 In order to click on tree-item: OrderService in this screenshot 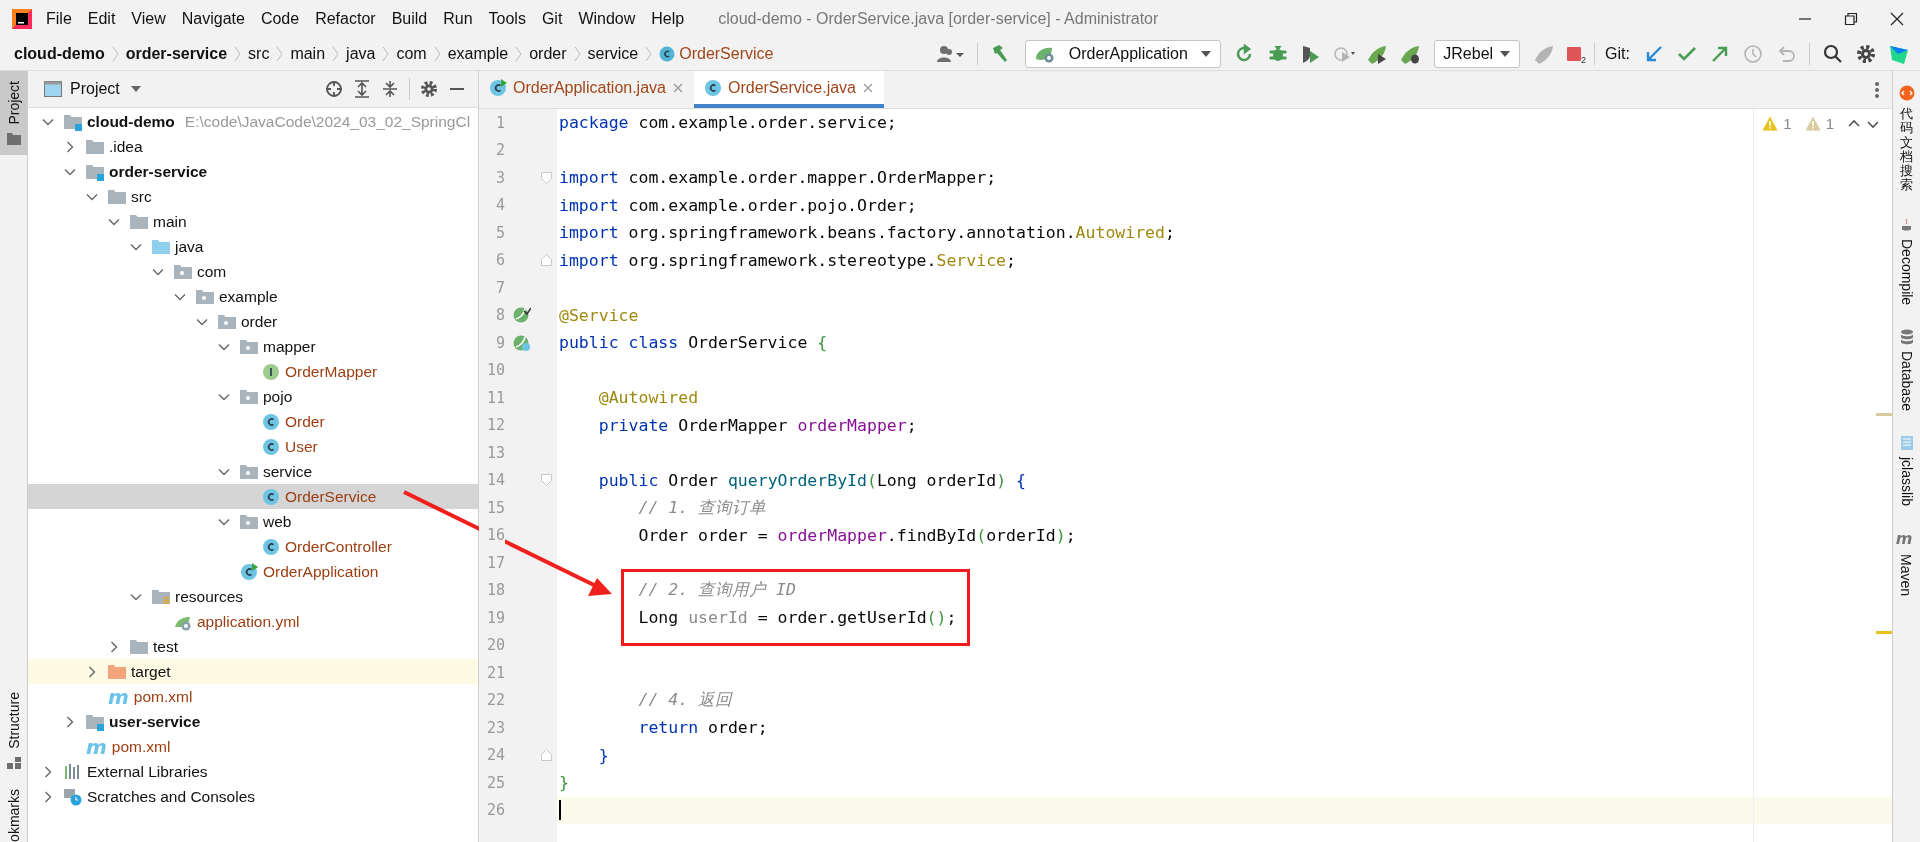, I will do `click(253, 496)`.